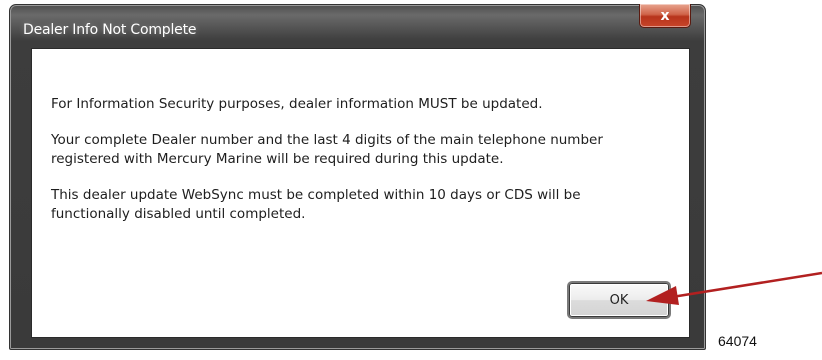  Describe the element at coordinates (357, 23) in the screenshot. I see `title-bar: Dealer Info Not Complete x` at that location.